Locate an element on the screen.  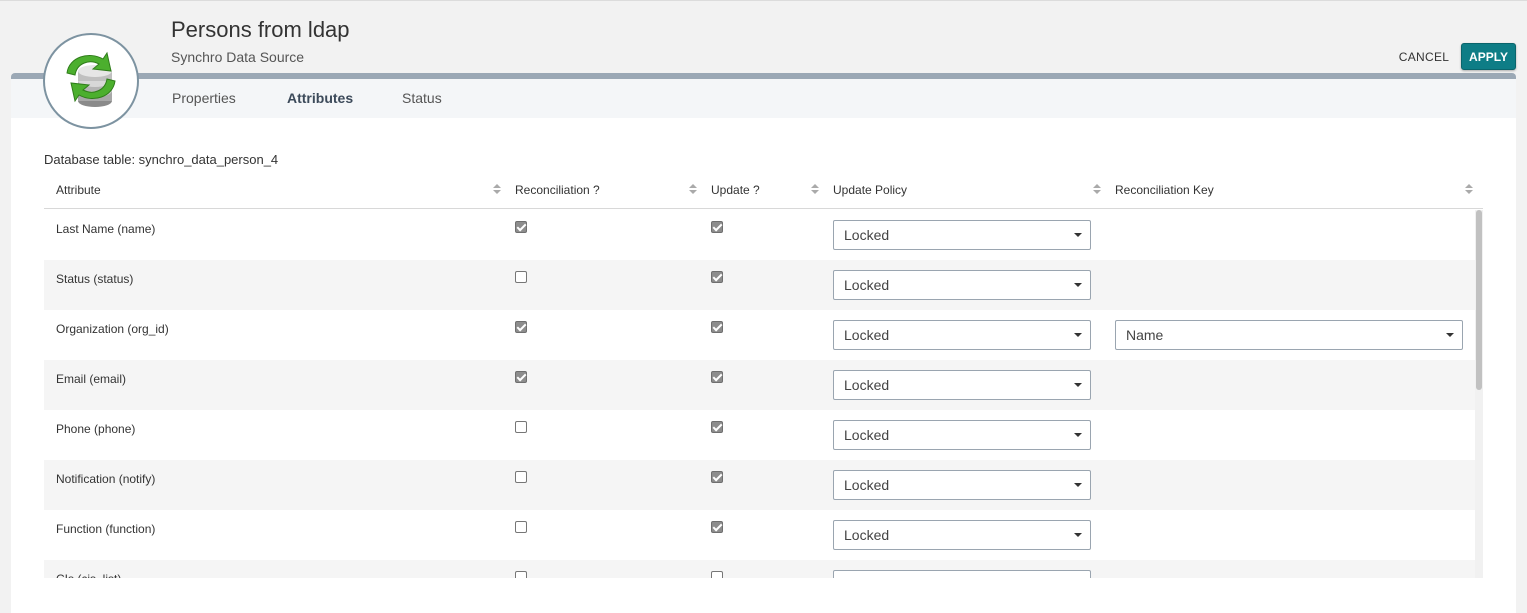
attribute-name: Status (status) is located at coordinates (95, 279).